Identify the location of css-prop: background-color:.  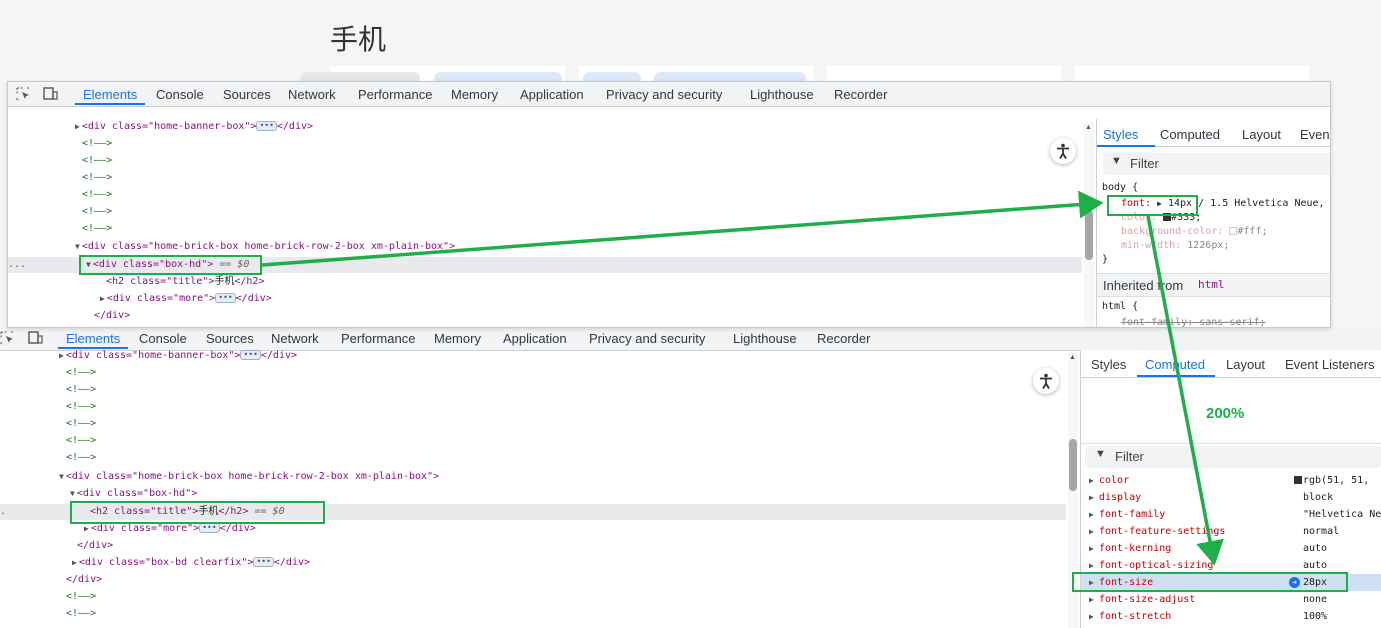
(1172, 231).